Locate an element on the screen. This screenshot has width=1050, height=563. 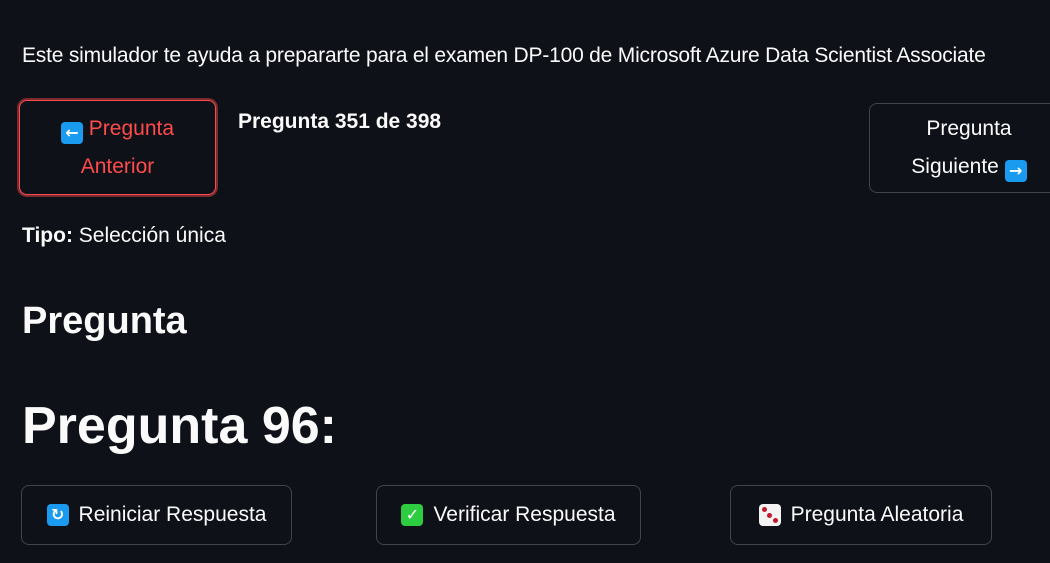
question-title: Pregunta 96: is located at coordinates (179, 426).